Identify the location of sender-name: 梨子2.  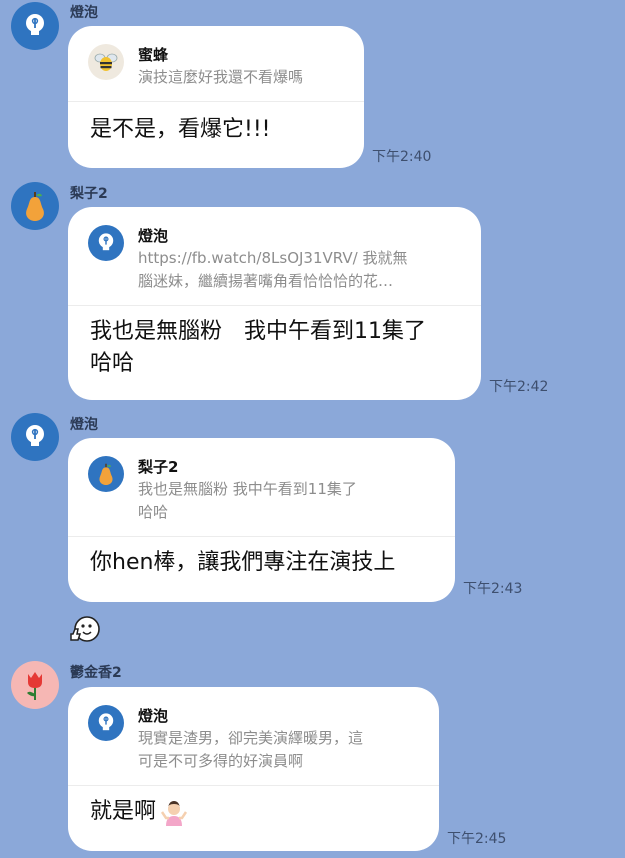
(89, 194).